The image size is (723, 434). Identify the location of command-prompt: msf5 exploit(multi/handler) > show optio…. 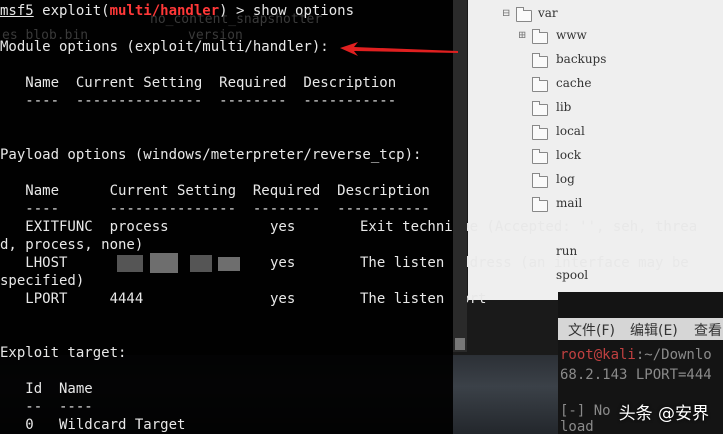
(177, 11).